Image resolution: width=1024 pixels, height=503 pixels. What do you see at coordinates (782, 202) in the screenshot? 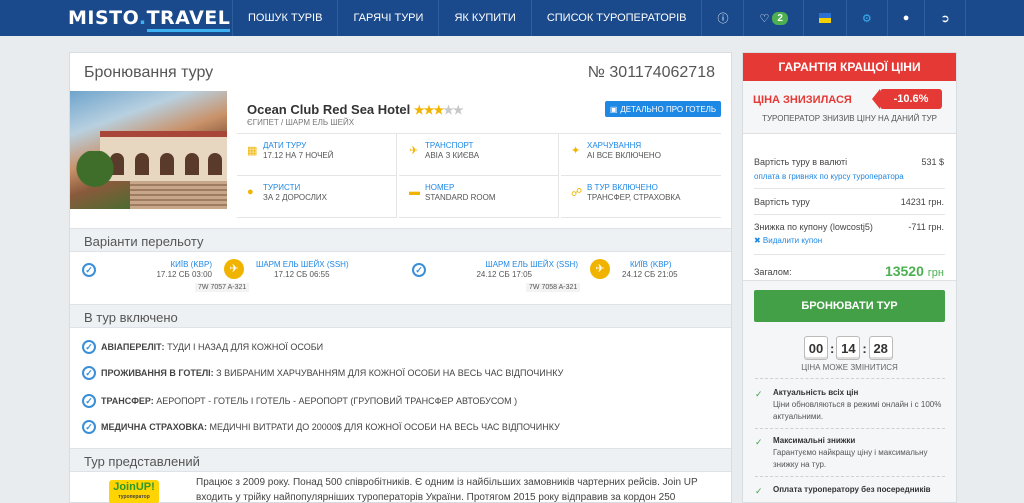
I see `tour-price-label: Вартість туру` at bounding box center [782, 202].